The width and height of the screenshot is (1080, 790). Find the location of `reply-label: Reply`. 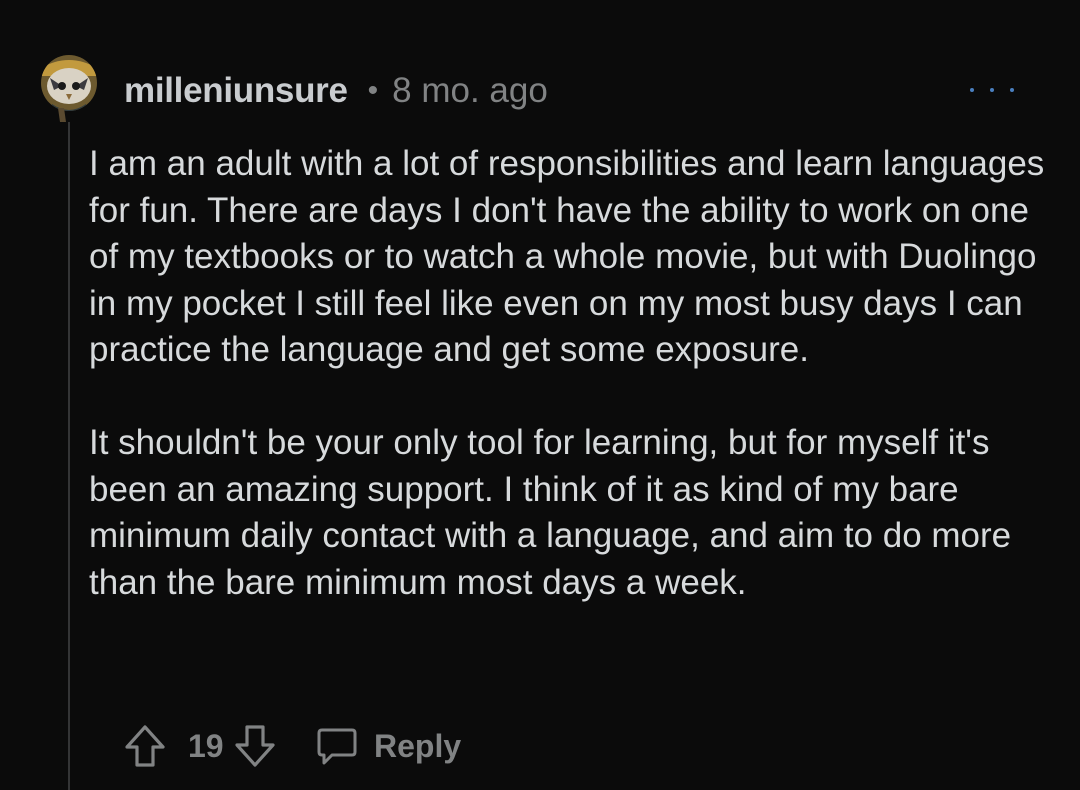

reply-label: Reply is located at coordinates (418, 745).